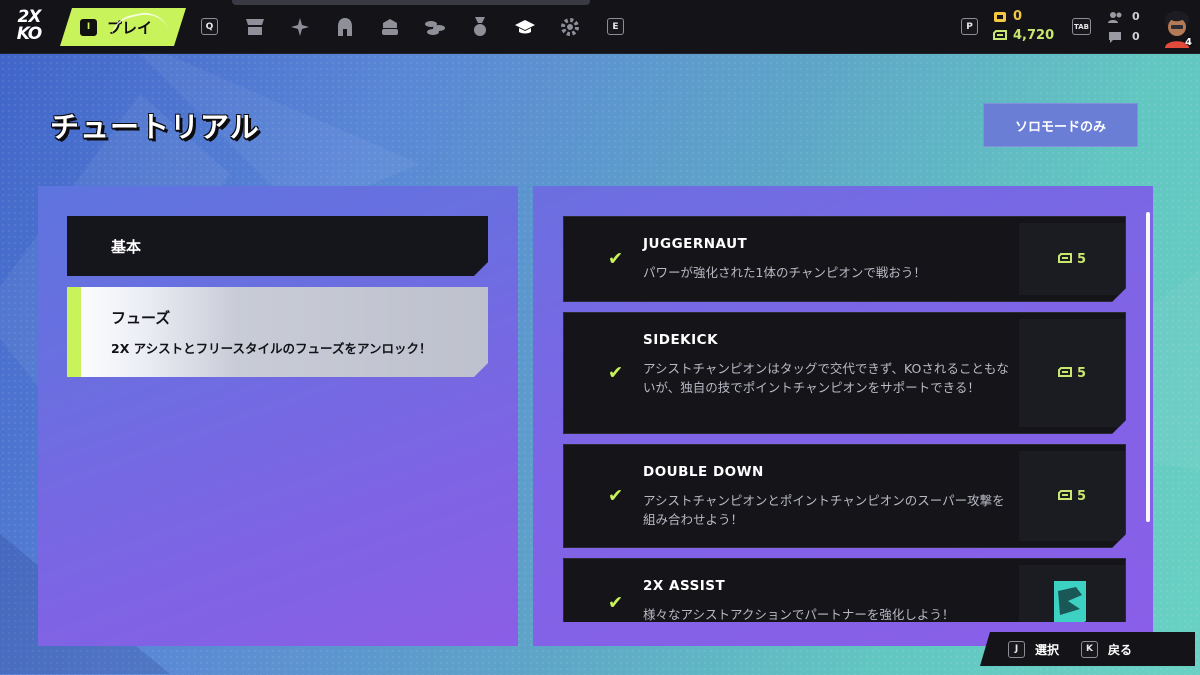  Describe the element at coordinates (1060, 125) in the screenshot. I see `solo-mode-button: ソロモードのみ` at that location.